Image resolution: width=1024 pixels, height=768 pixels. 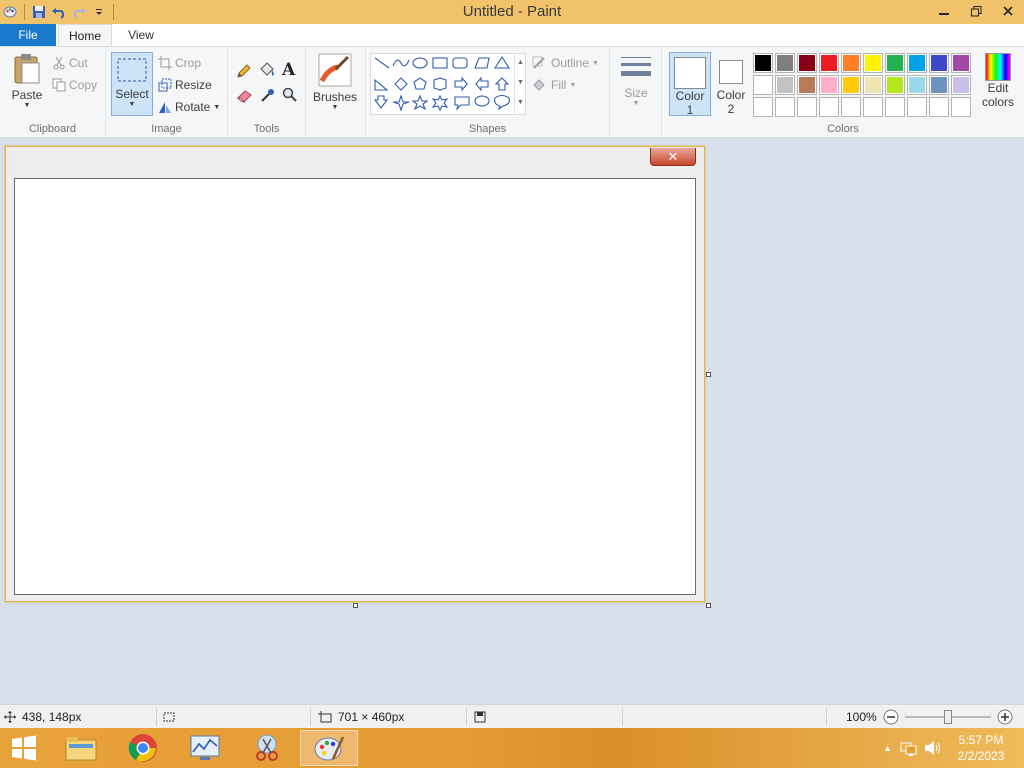 What do you see at coordinates (512, 748) in the screenshot?
I see `taskbar: ▲ 5:57 PM 2/2/2023` at bounding box center [512, 748].